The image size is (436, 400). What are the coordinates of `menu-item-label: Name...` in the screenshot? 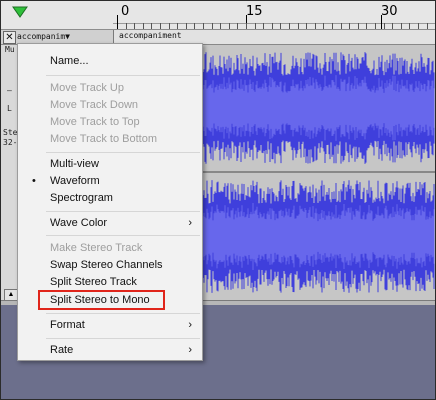 It's located at (69, 61).